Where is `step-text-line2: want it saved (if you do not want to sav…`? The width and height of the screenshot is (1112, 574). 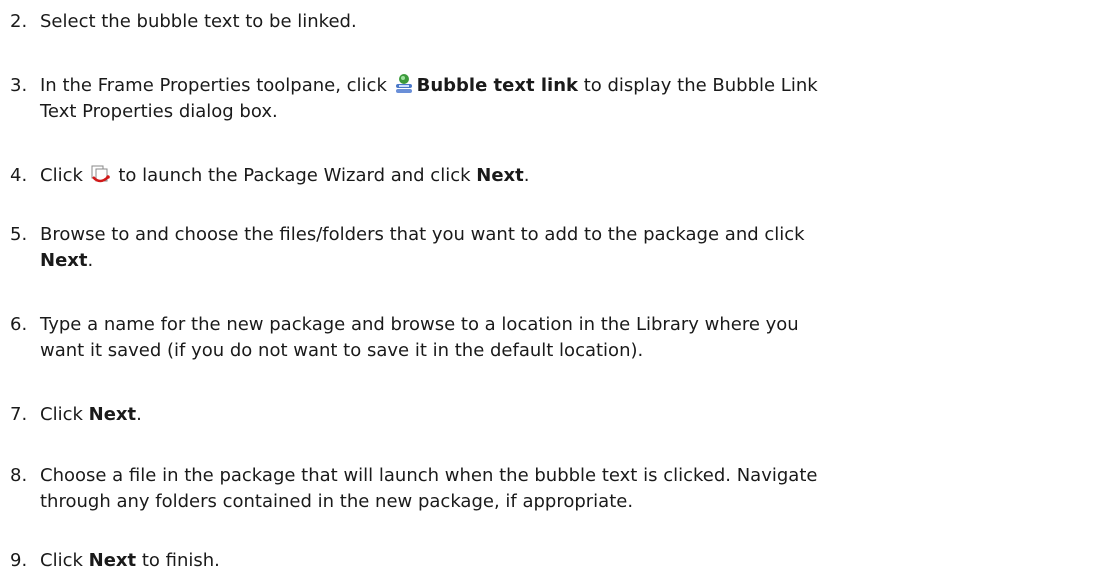
step-text-line2: want it saved (if you do not want to sav… is located at coordinates (342, 350).